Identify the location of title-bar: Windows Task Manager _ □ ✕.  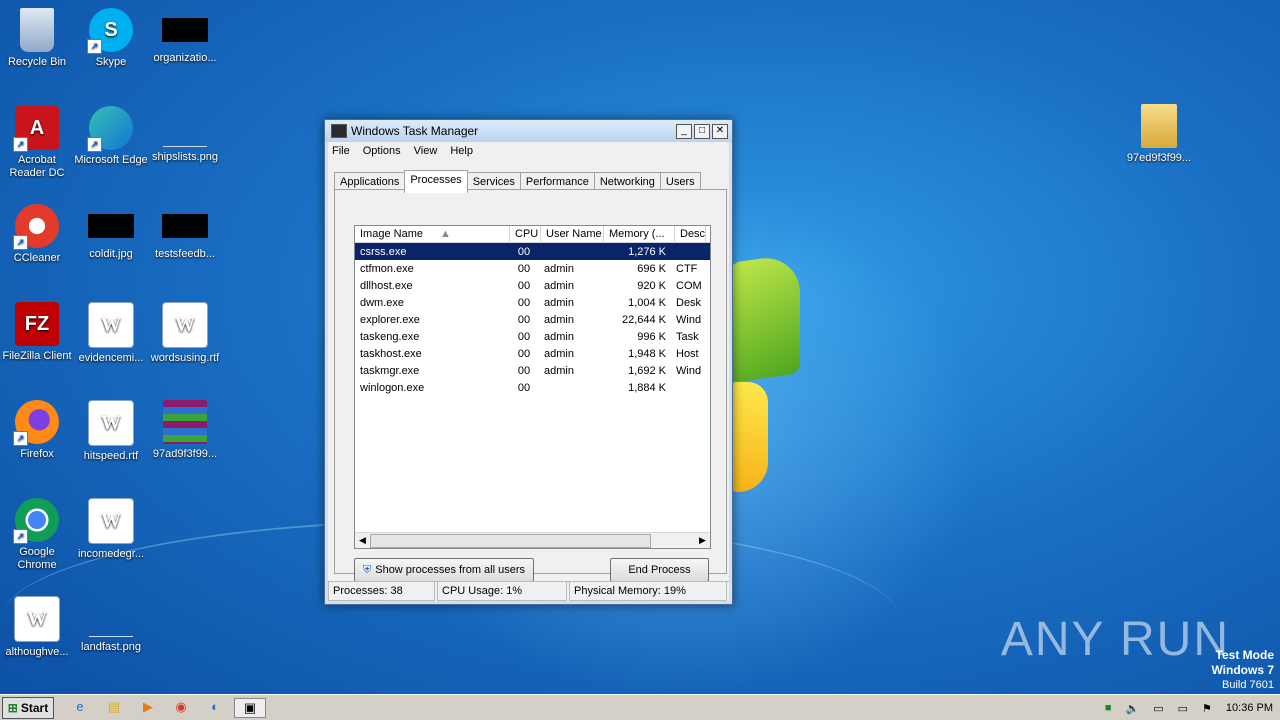
(528, 131).